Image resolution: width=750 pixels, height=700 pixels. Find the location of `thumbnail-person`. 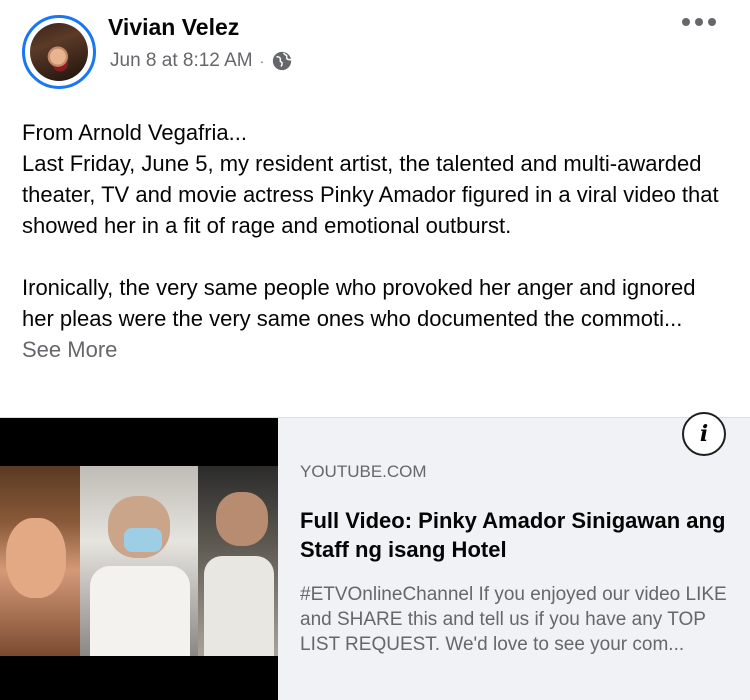

thumbnail-person is located at coordinates (242, 519).